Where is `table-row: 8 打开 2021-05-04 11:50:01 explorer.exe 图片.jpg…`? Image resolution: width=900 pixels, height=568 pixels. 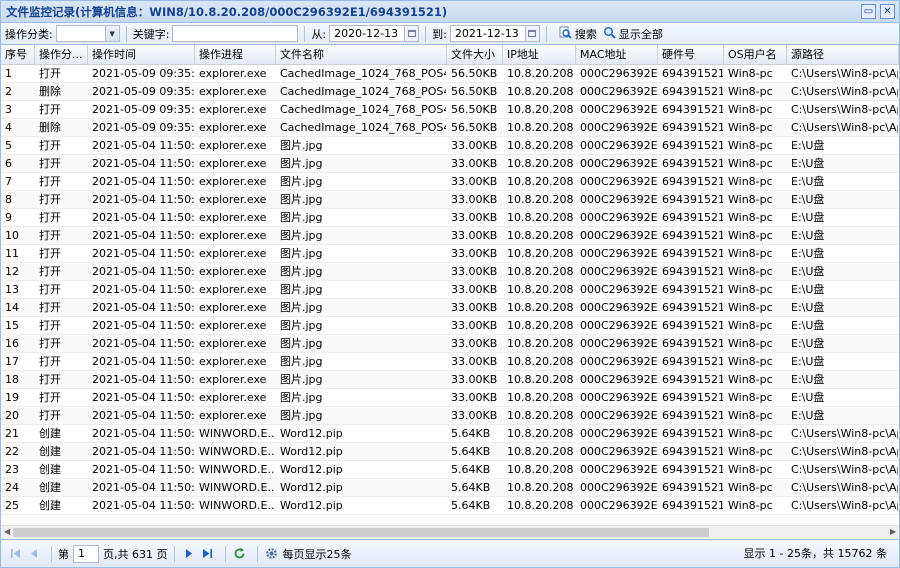 table-row: 8 打开 2021-05-04 11:50:01 explorer.exe 图片.jpg… is located at coordinates (450, 200).